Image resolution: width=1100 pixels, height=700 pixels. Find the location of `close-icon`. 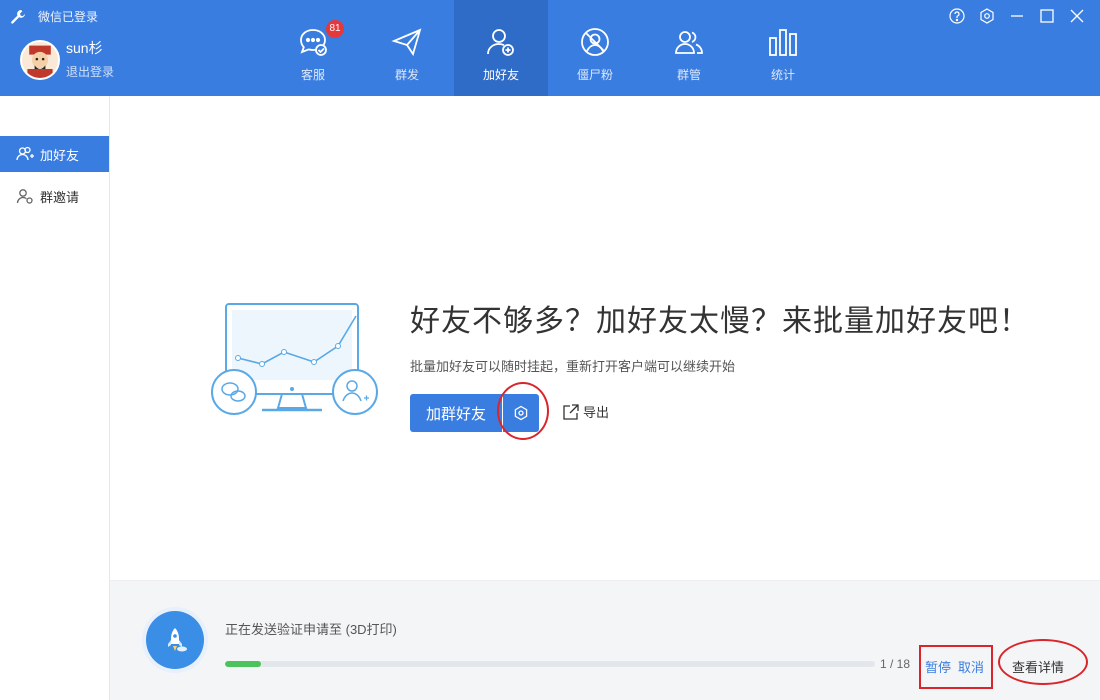

close-icon is located at coordinates (1077, 16).